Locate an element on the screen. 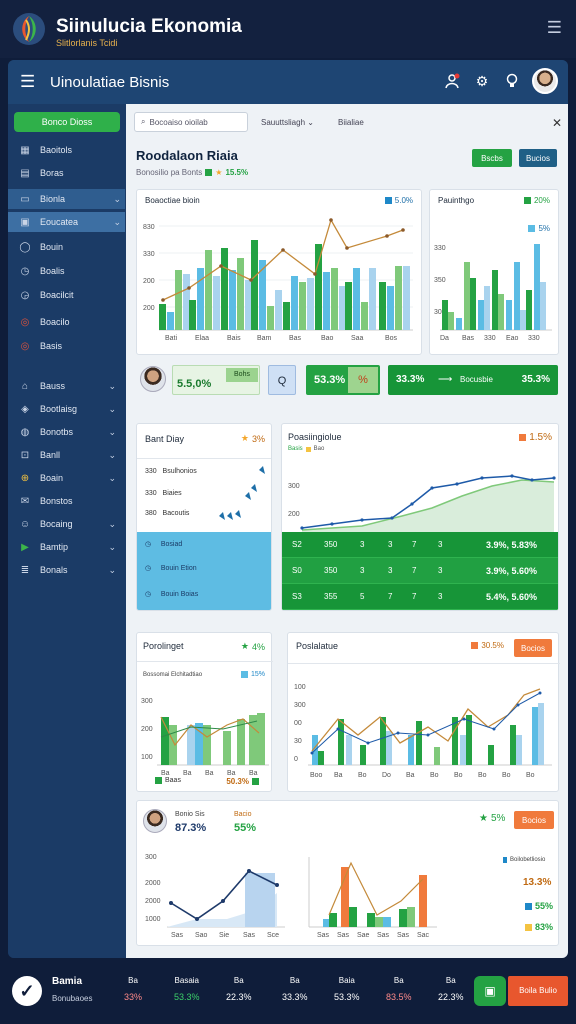 The width and height of the screenshot is (576, 1024). sidebar-item-bootlaisg: ◈ Bootlaisg ⌄ is located at coordinates (67, 409).